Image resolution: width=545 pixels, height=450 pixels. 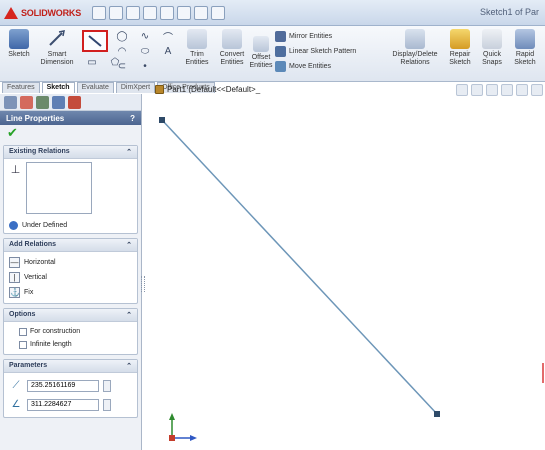 I want to click on tab-sketch: Sketch, so click(x=58, y=87).